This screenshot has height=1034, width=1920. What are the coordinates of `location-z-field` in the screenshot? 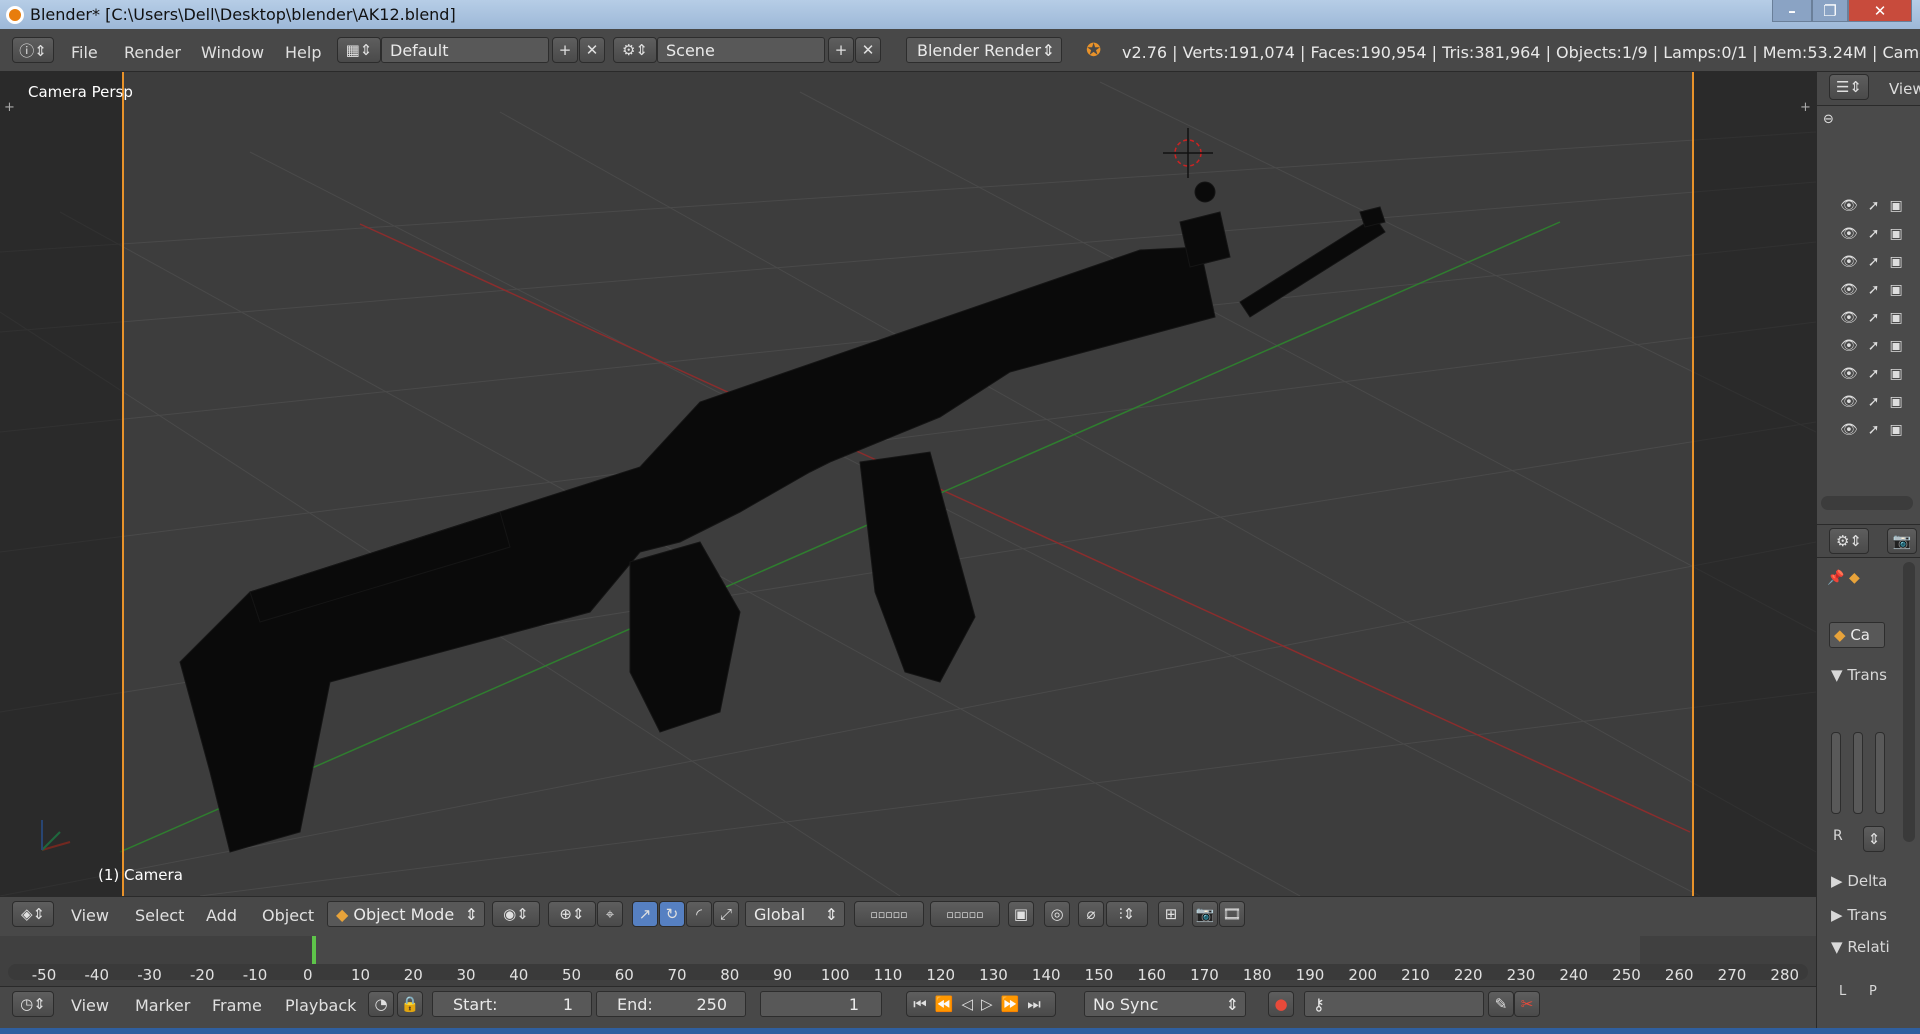 It's located at (1880, 773).